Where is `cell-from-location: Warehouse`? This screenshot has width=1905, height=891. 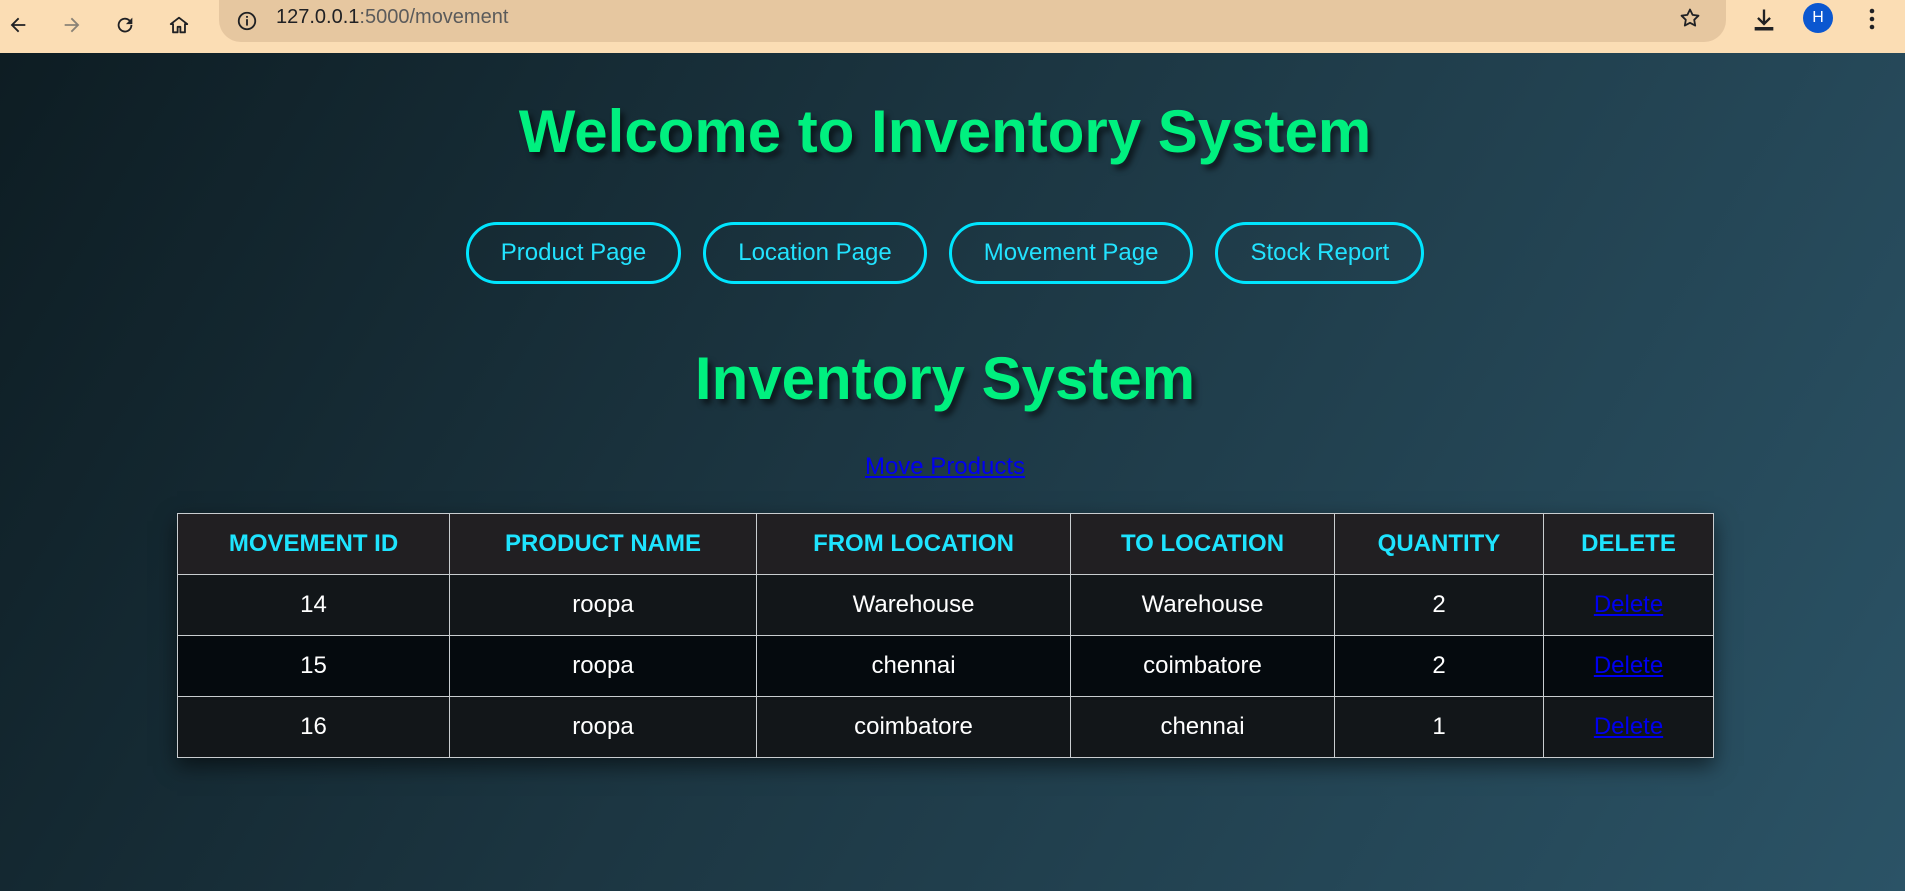
cell-from-location: Warehouse is located at coordinates (913, 605).